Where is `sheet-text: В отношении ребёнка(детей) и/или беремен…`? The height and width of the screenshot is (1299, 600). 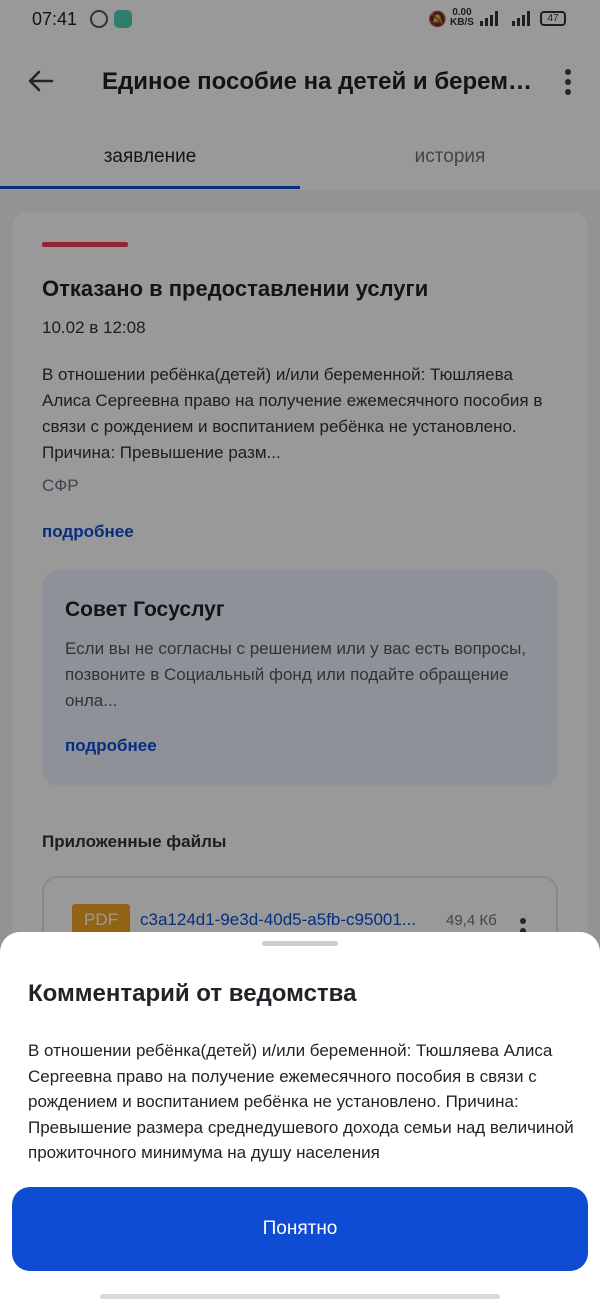 sheet-text: В отношении ребёнка(детей) и/или беремен… is located at coordinates (301, 1101).